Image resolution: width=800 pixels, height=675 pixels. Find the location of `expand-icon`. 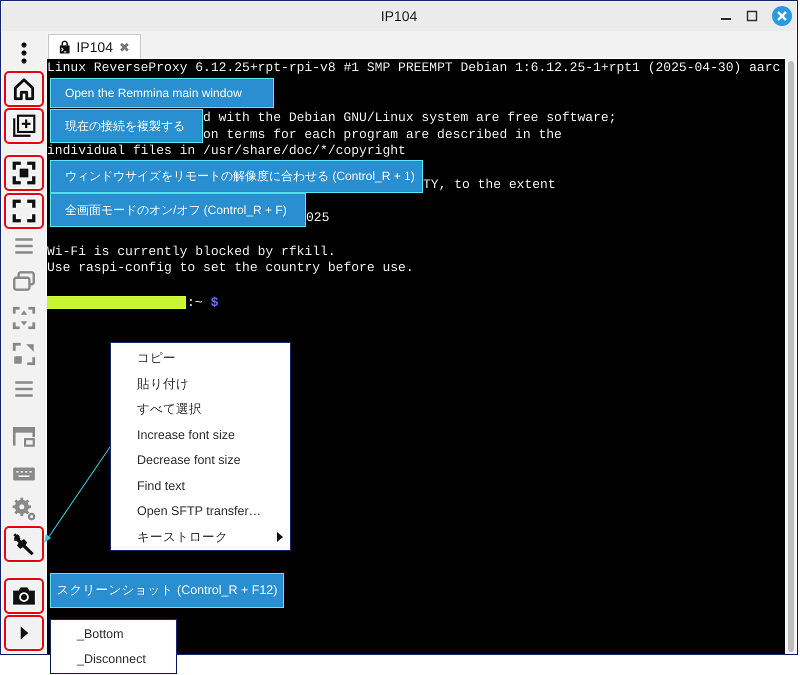

expand-icon is located at coordinates (24, 354).